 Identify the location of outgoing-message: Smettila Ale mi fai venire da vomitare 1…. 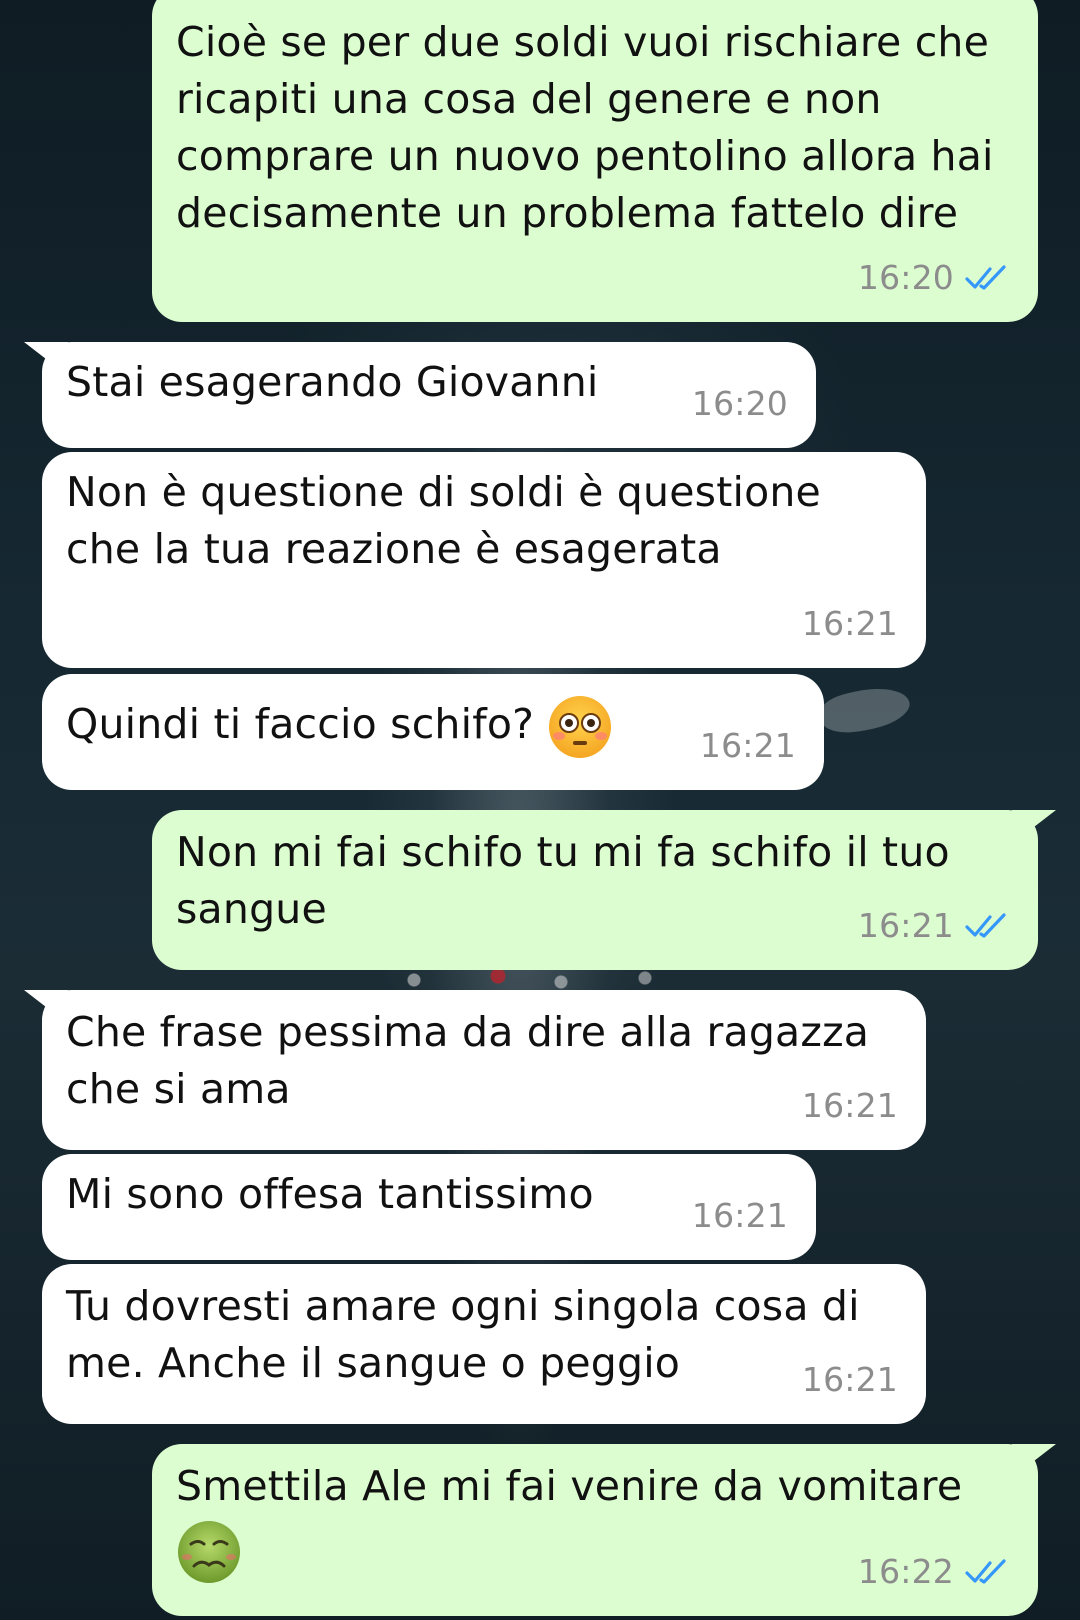
(604, 1530).